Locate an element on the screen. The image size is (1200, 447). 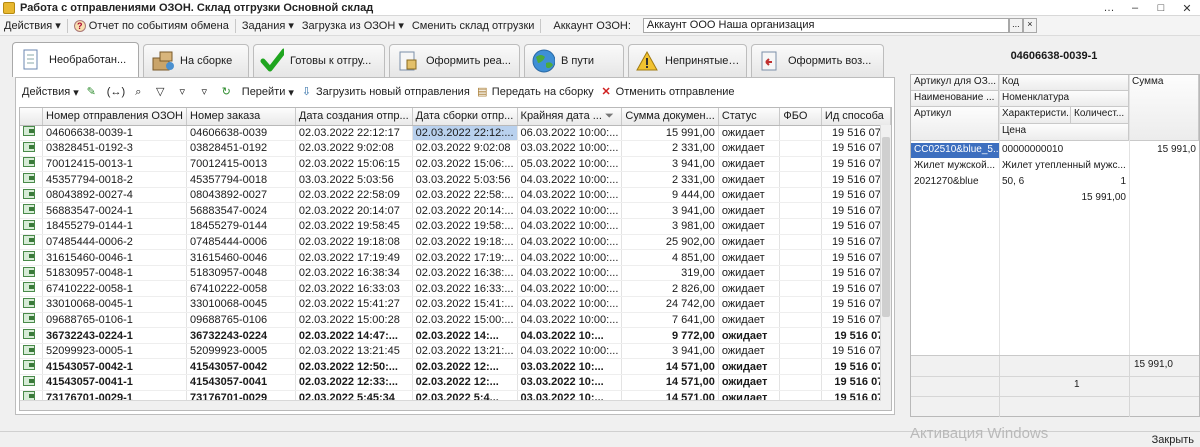
cell-order: 36732243-0224 is located at coordinates (241, 335).